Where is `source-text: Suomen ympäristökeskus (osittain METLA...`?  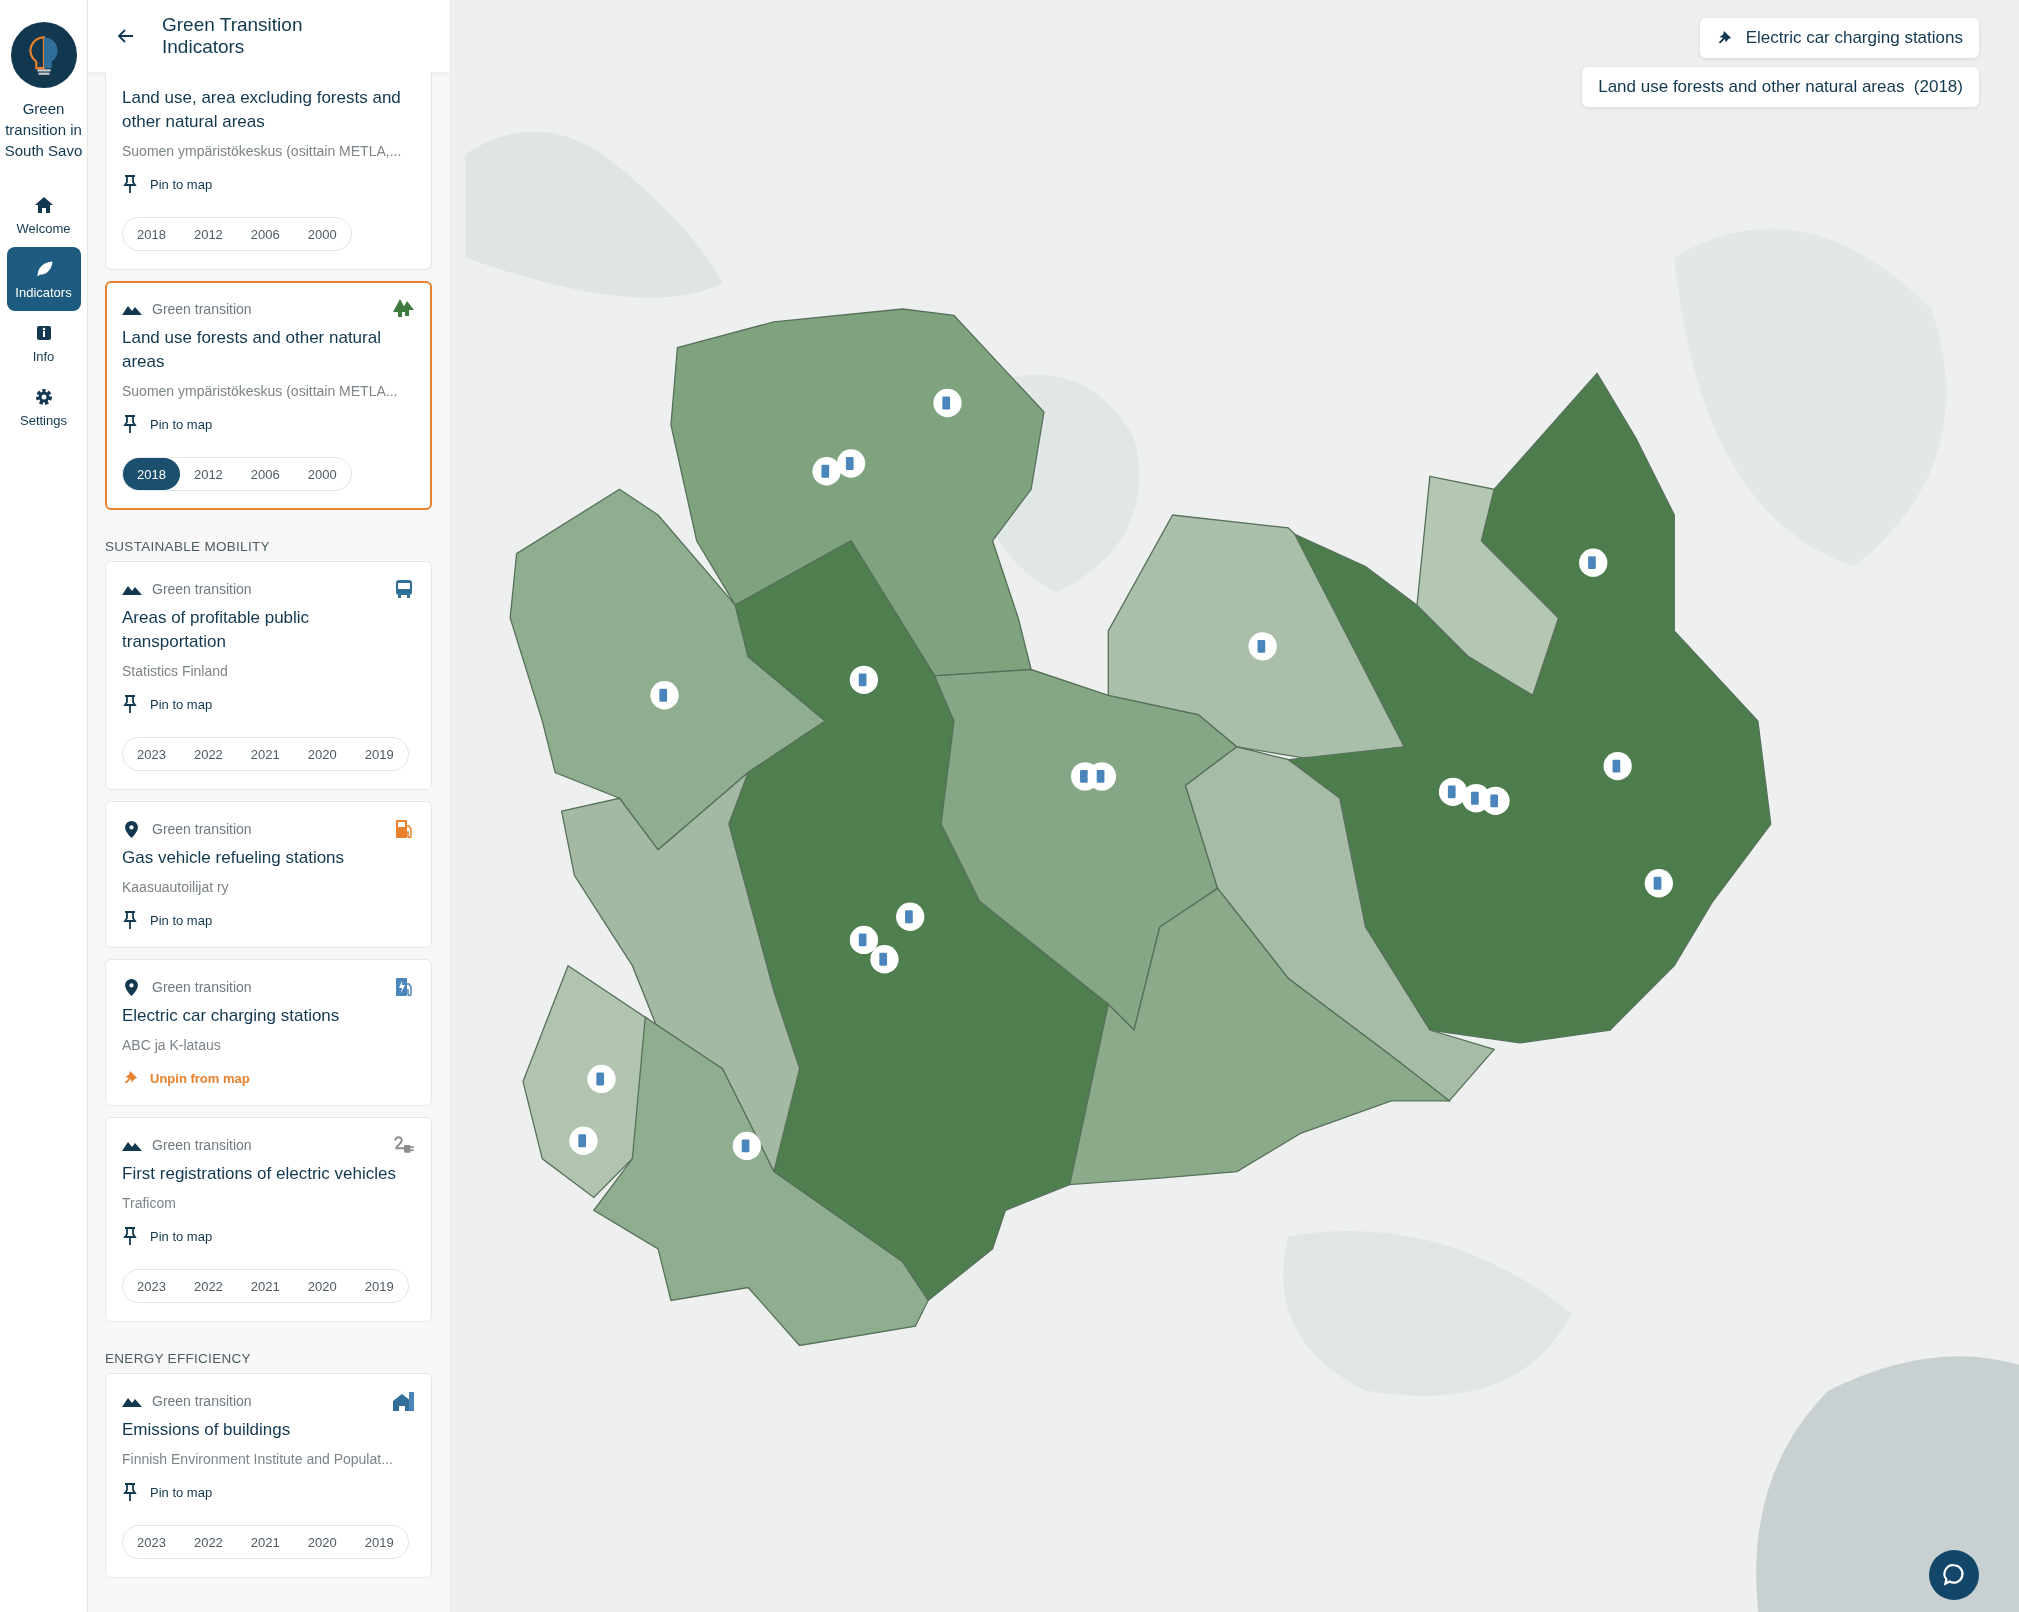 source-text: Suomen ympäristökeskus (osittain METLA... is located at coordinates (260, 391).